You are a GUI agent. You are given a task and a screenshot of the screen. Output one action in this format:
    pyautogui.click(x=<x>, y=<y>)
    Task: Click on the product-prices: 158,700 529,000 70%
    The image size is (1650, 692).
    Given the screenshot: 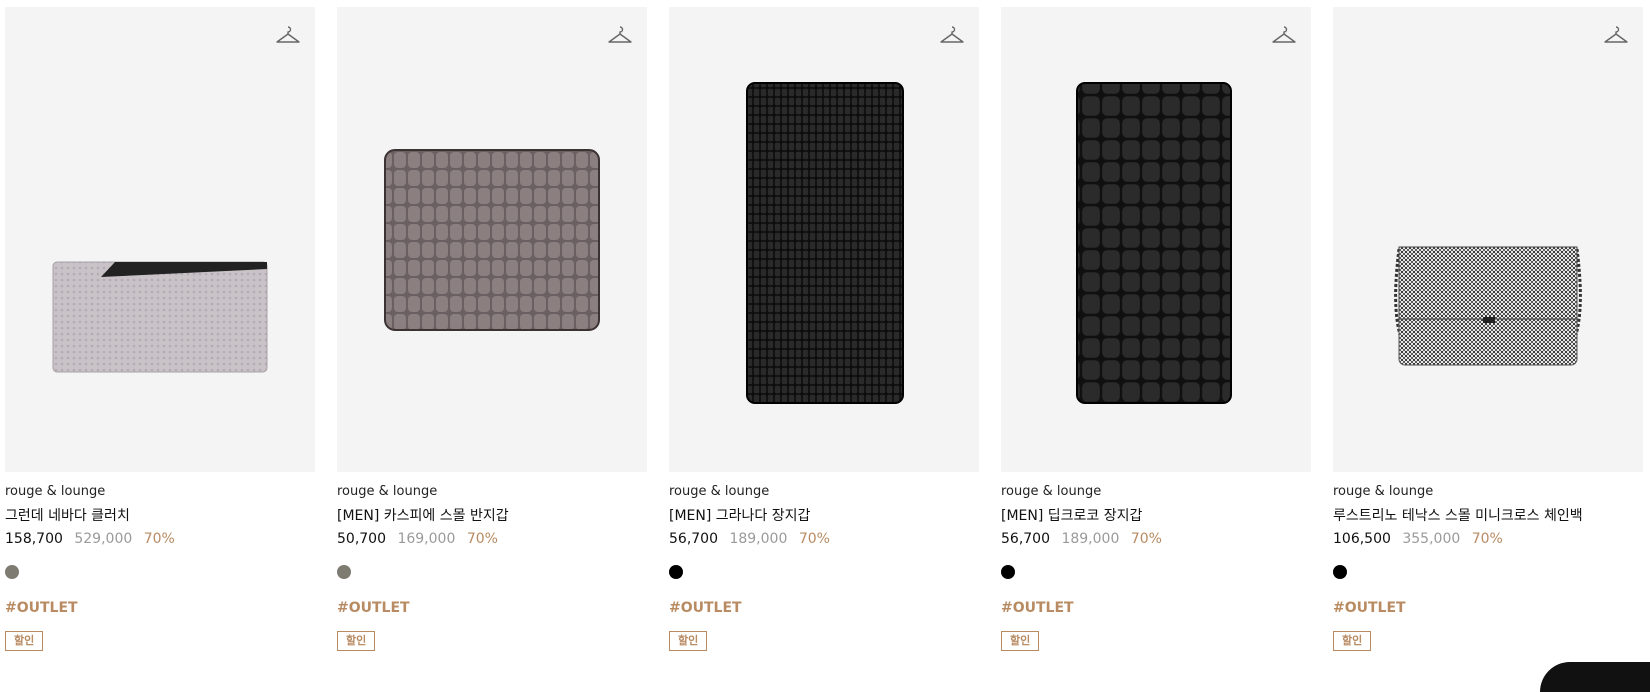 What is the action you would take?
    pyautogui.click(x=160, y=539)
    